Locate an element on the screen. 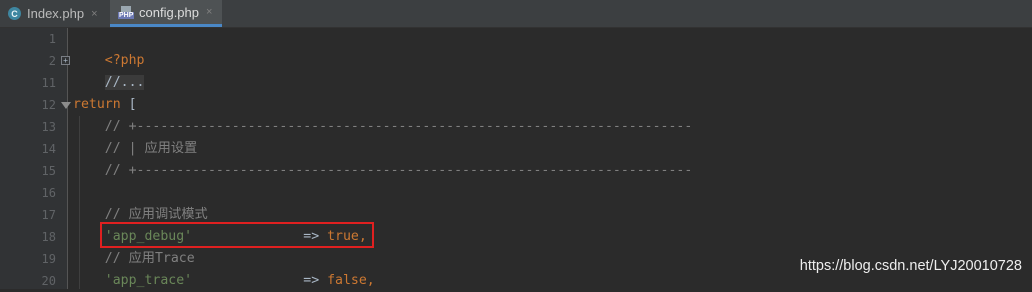 The width and height of the screenshot is (1032, 292). line-number: 16 is located at coordinates (48, 193).